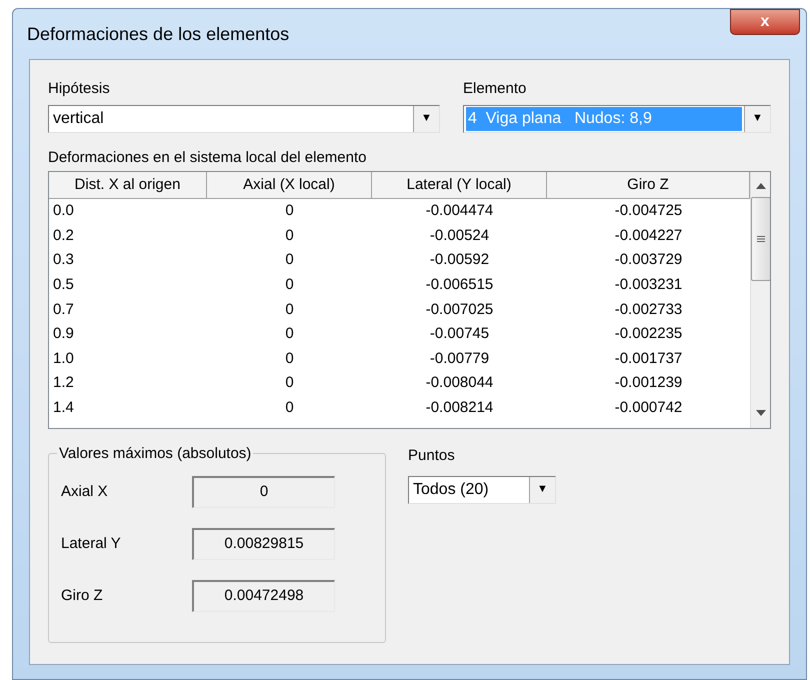 Image resolution: width=810 pixels, height=680 pixels. Describe the element at coordinates (208, 158) in the screenshot. I see `table-caption: Deformaciones en el sistema local del elemento` at that location.